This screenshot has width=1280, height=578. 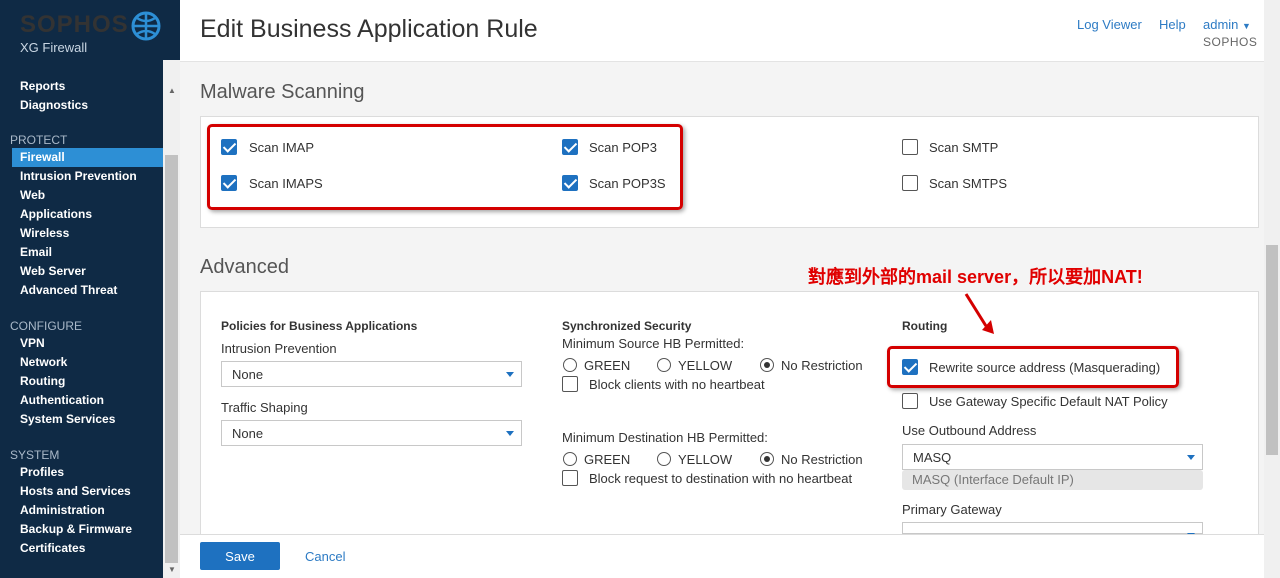 I want to click on page-title: Edit Business Application Rule, so click(x=369, y=29).